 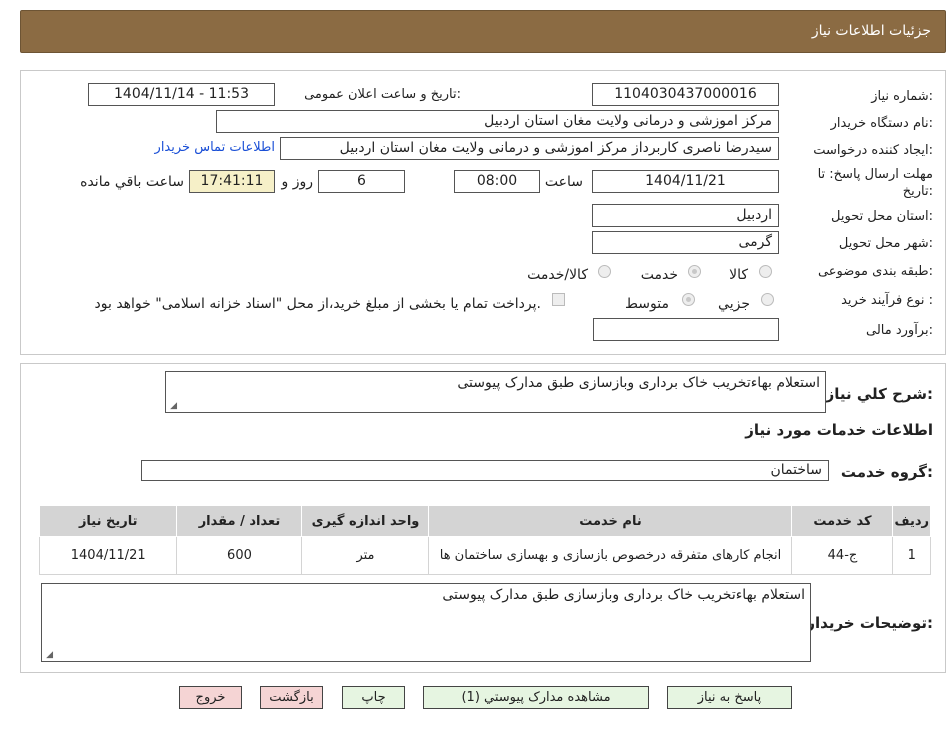 I want to click on category-radio-goods, so click(x=765, y=271).